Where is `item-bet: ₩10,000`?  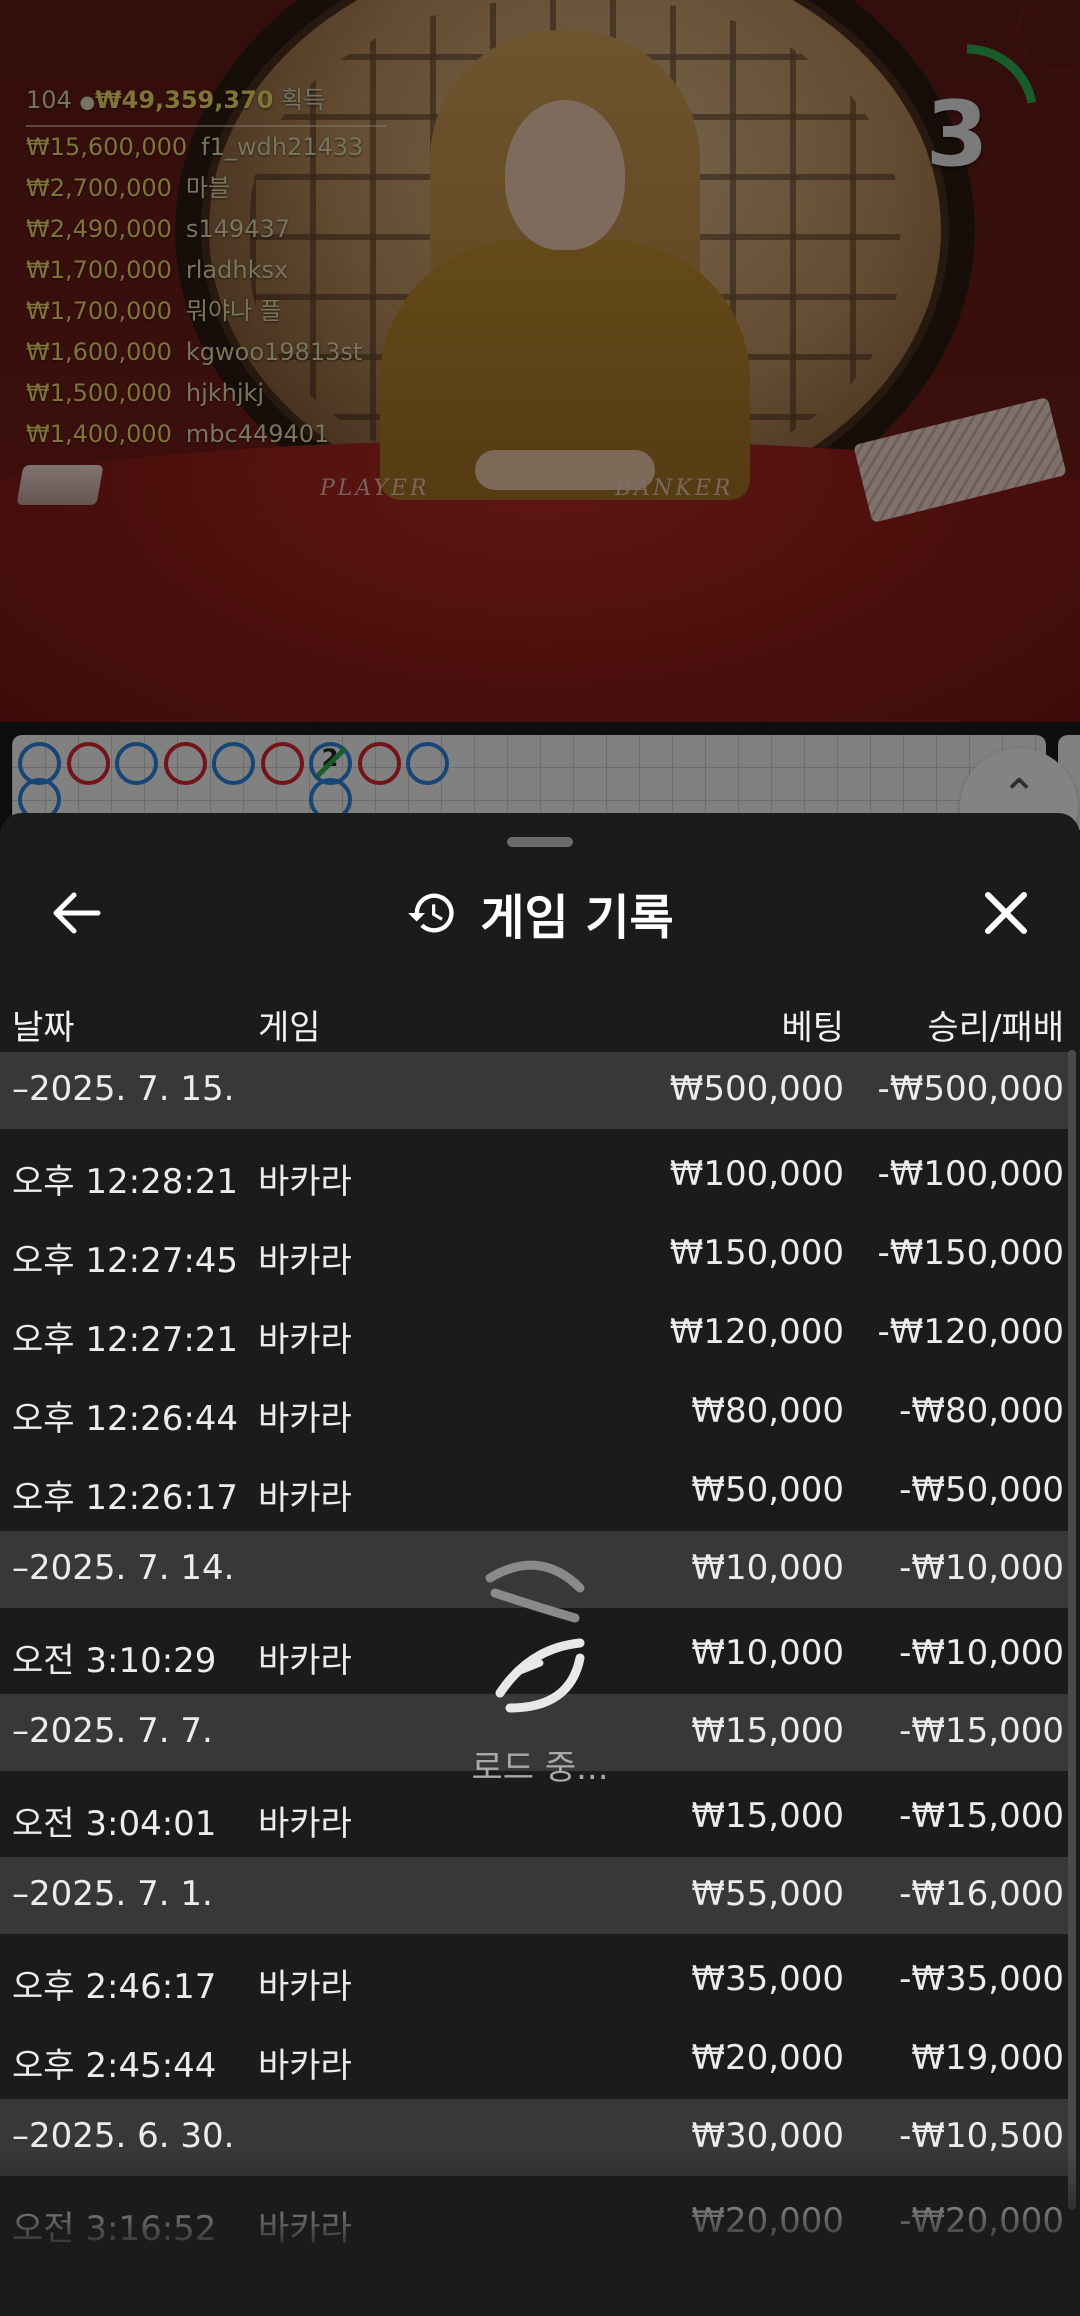
item-bet: ₩10,000 is located at coordinates (767, 1653).